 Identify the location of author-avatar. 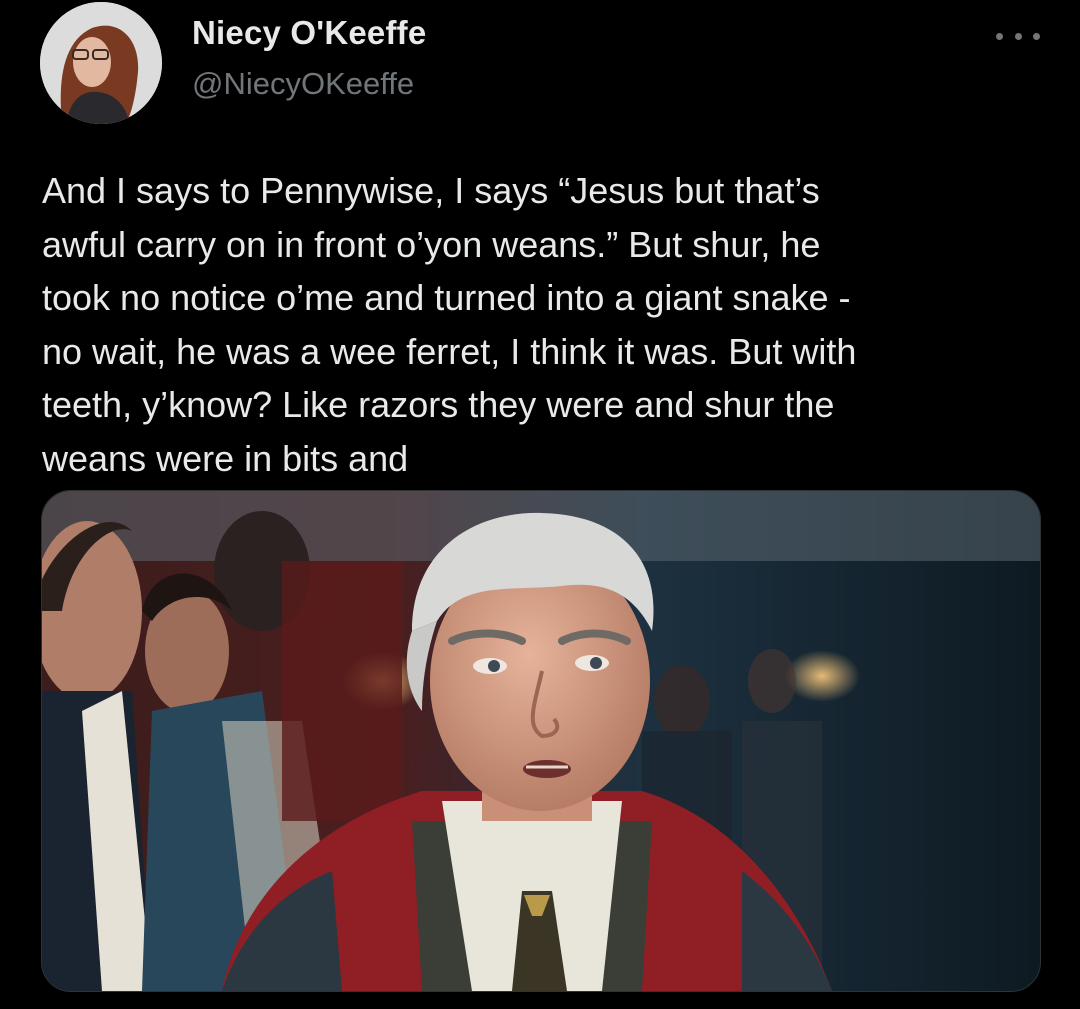
(101, 63).